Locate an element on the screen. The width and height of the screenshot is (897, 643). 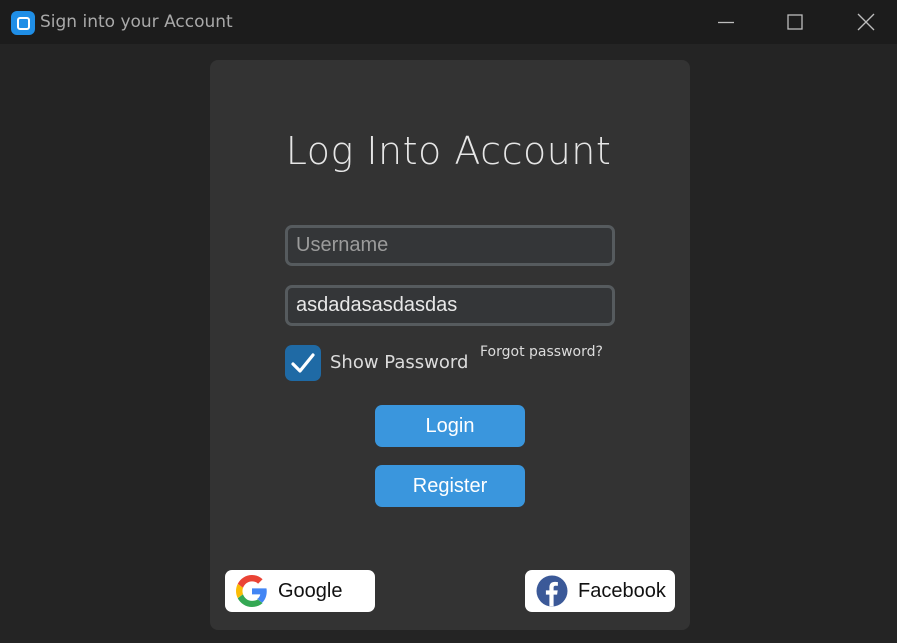
show-password-checkbox is located at coordinates (303, 363).